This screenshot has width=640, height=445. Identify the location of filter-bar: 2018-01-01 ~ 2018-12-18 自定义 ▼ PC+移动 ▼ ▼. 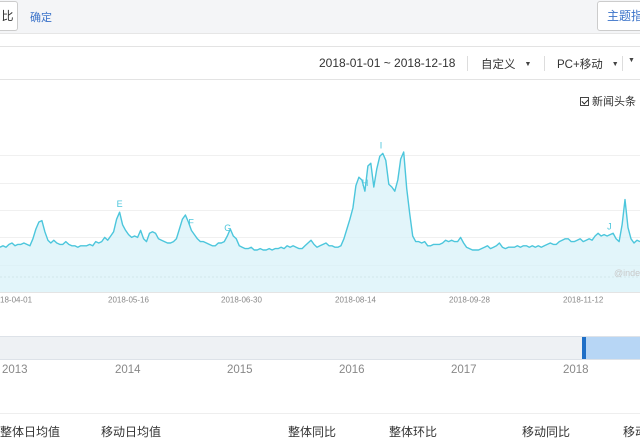
(320, 63).